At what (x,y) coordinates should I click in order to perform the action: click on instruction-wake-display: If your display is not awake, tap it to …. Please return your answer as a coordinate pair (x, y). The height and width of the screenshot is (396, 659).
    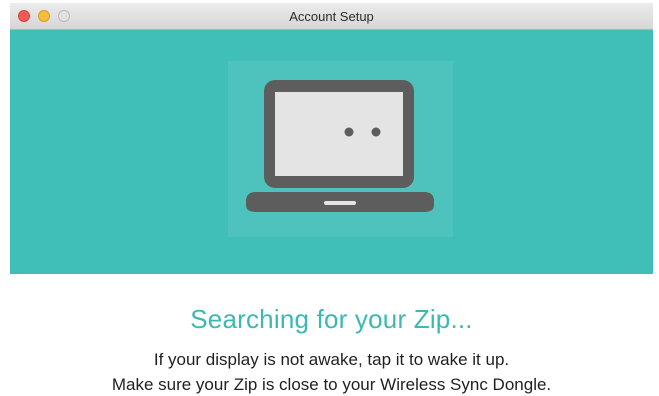
    Looking at the image, I should click on (331, 359).